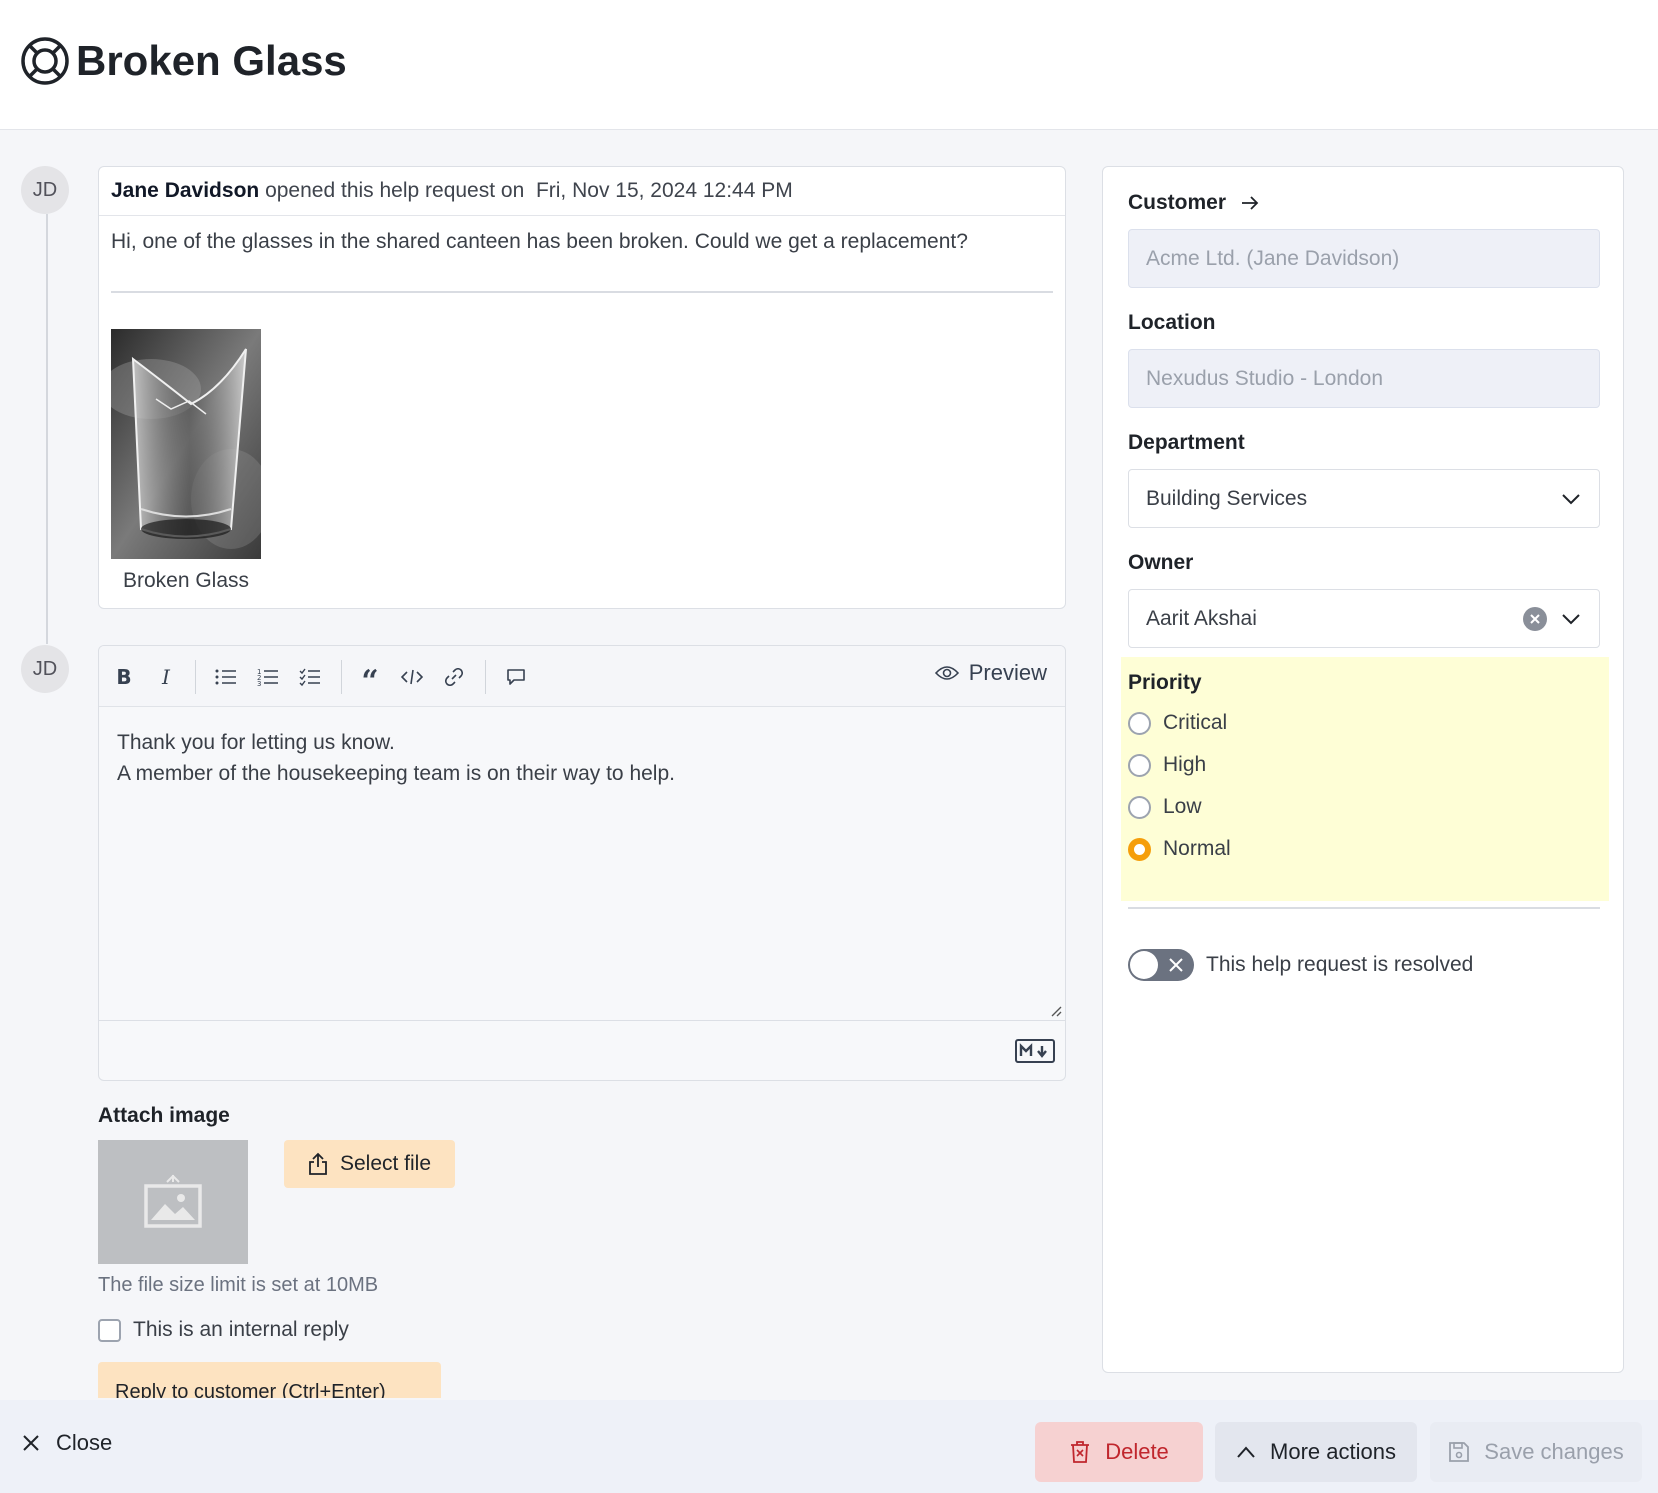 The width and height of the screenshot is (1658, 1493). I want to click on checklist-icon, so click(310, 677).